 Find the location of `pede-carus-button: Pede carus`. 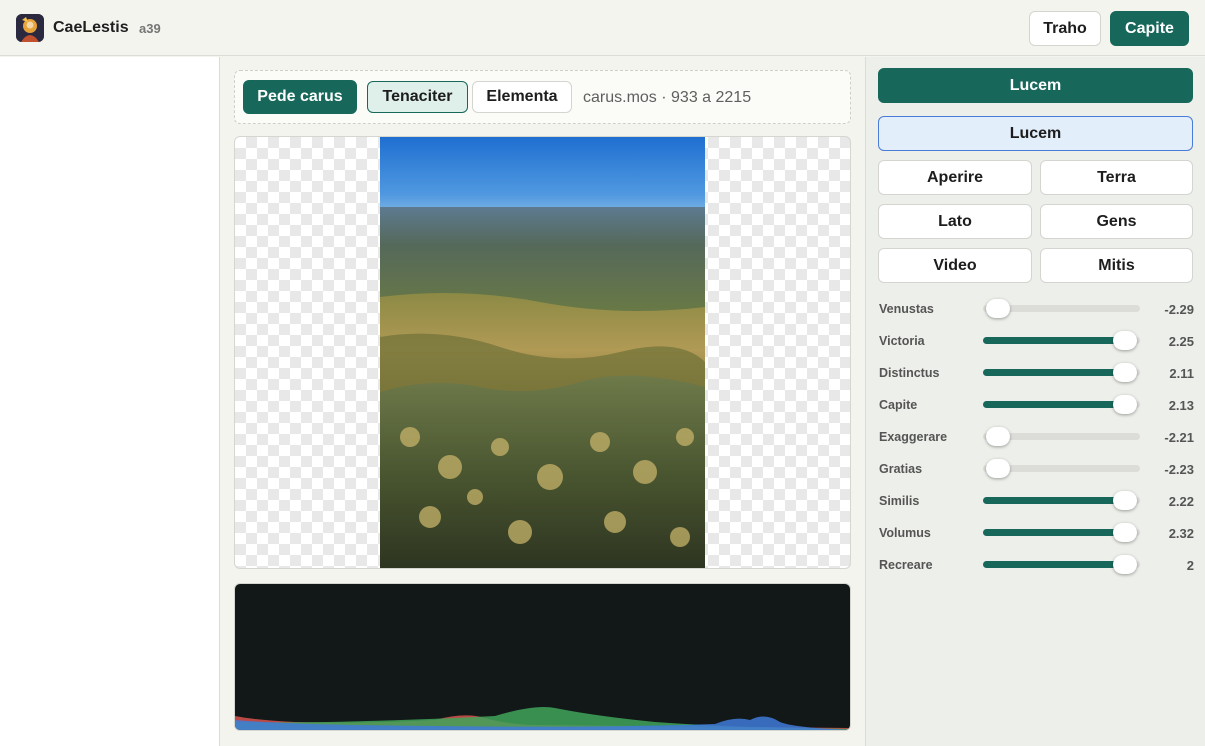

pede-carus-button: Pede carus is located at coordinates (300, 97).